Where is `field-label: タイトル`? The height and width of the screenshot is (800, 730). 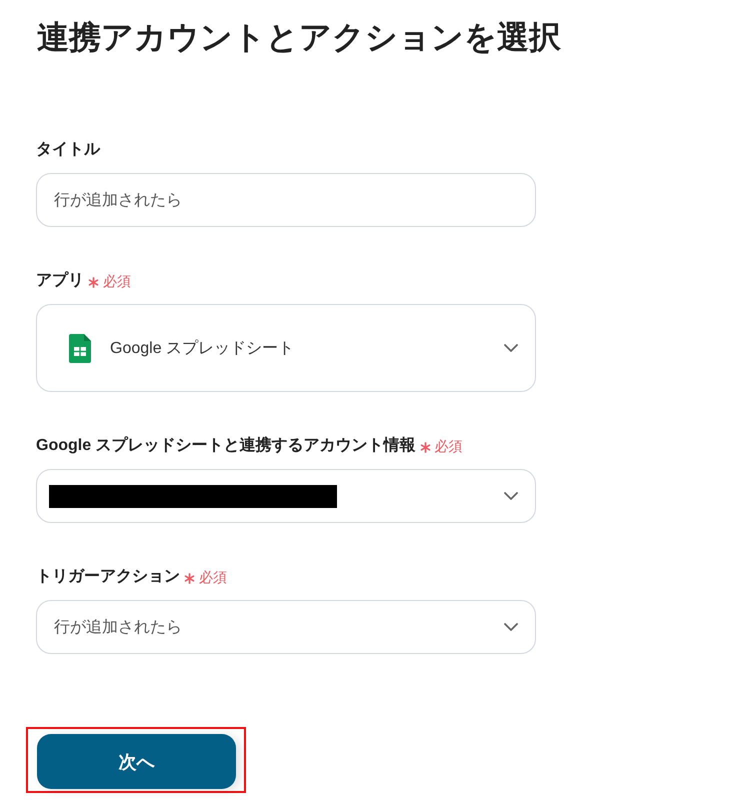
field-label: タイトル is located at coordinates (68, 150).